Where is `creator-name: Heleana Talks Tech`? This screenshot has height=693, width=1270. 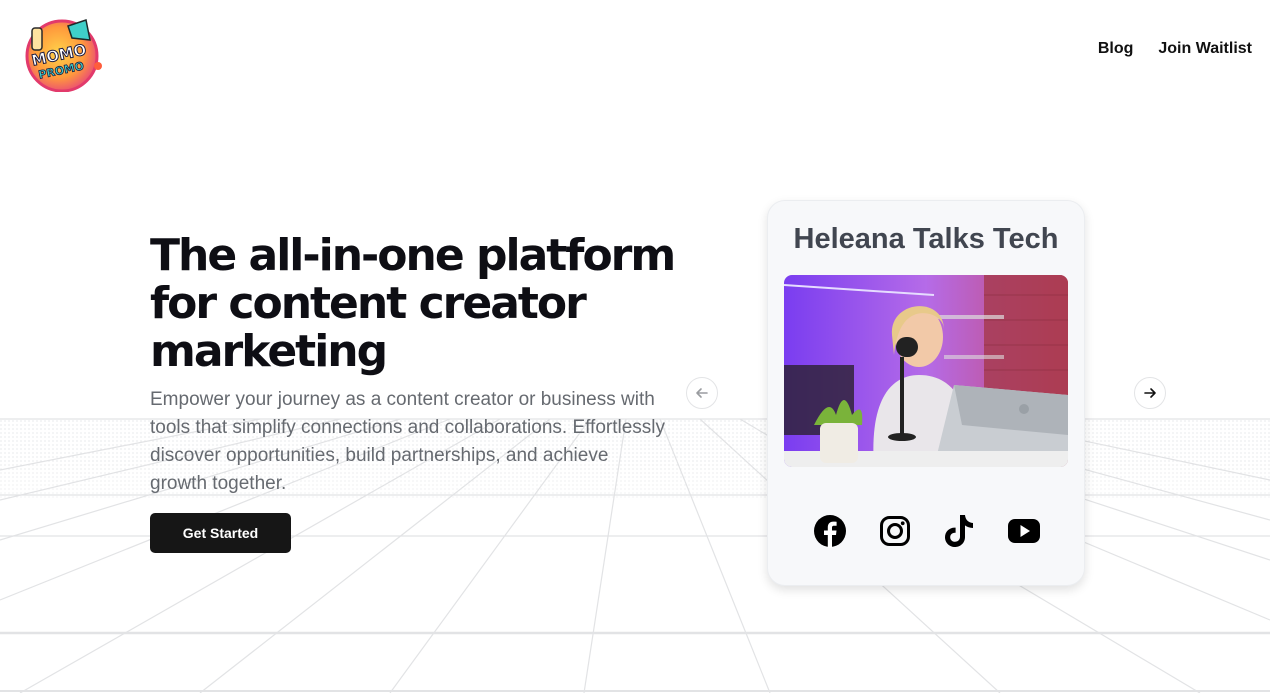
creator-name: Heleana Talks Tech is located at coordinates (926, 239).